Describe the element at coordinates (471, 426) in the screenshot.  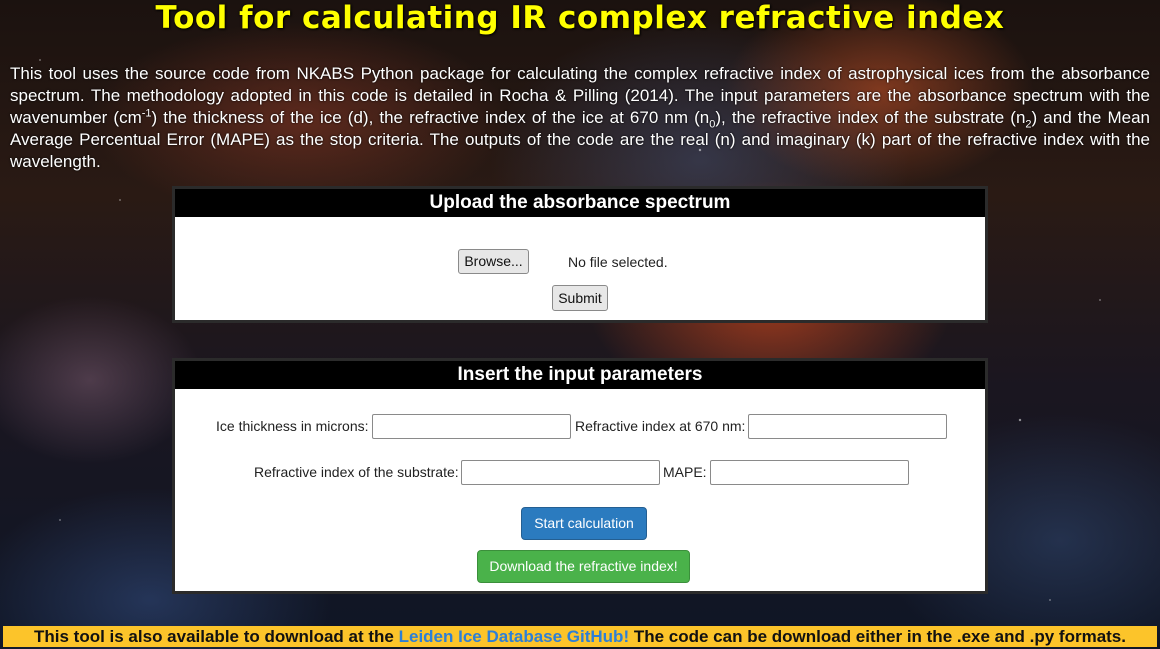
I see `thickness-input` at that location.